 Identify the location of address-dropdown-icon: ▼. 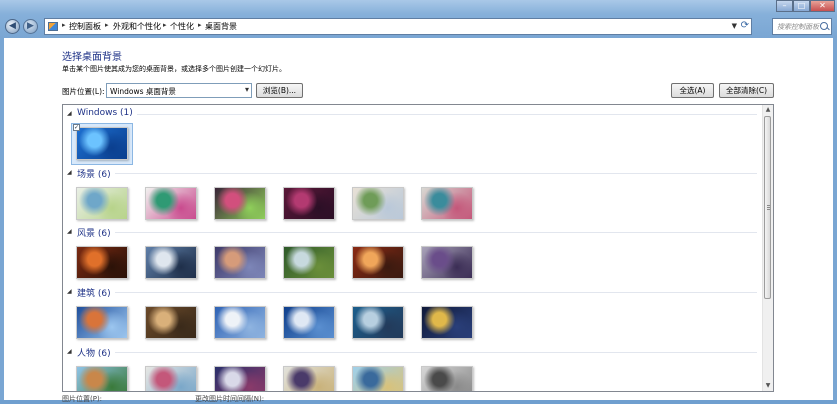
(734, 26).